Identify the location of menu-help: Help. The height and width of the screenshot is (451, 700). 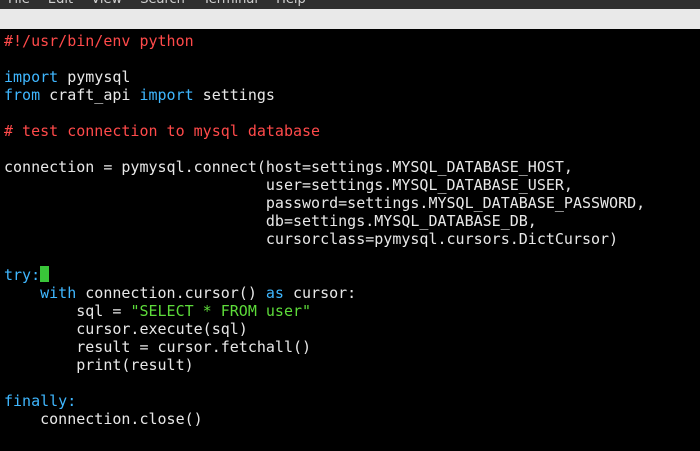
(287, 4).